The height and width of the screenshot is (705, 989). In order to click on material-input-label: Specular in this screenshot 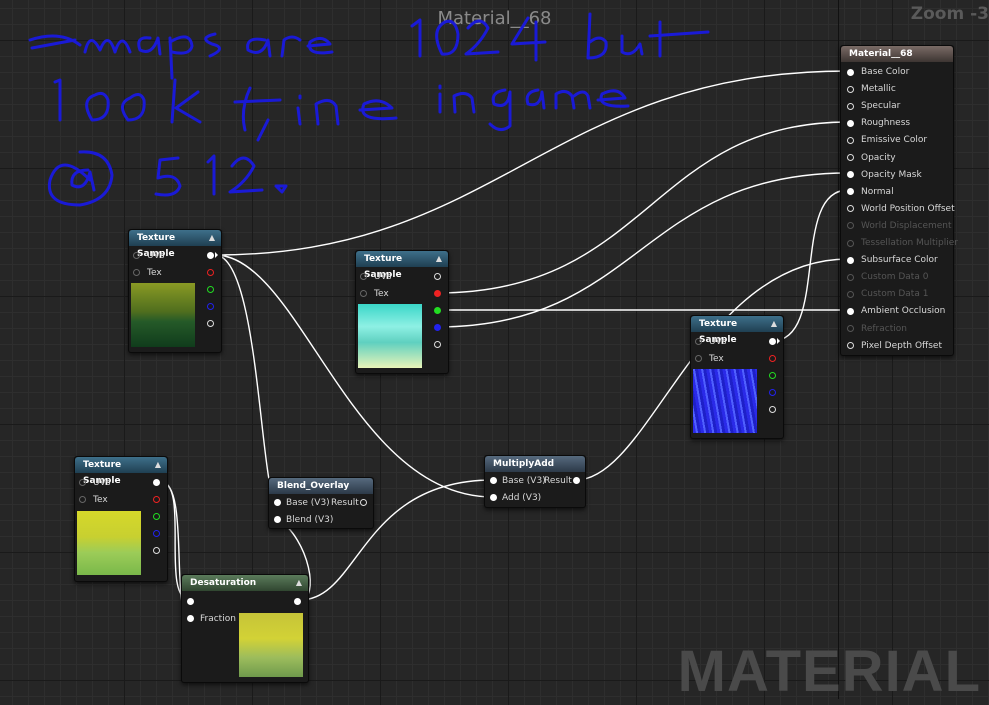, I will do `click(881, 106)`.